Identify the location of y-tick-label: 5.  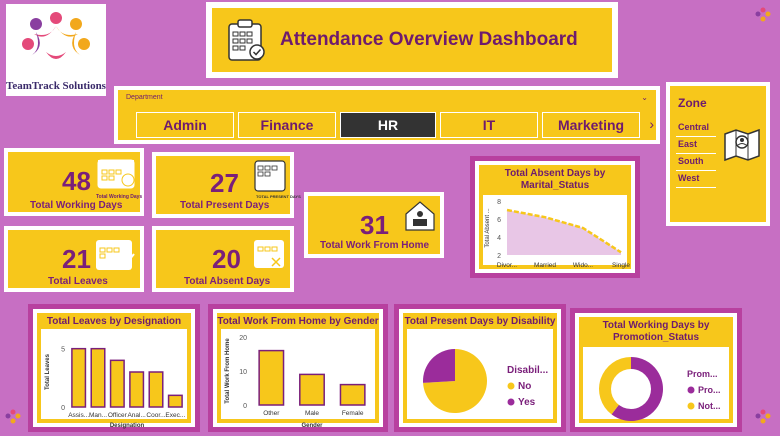
(63, 350).